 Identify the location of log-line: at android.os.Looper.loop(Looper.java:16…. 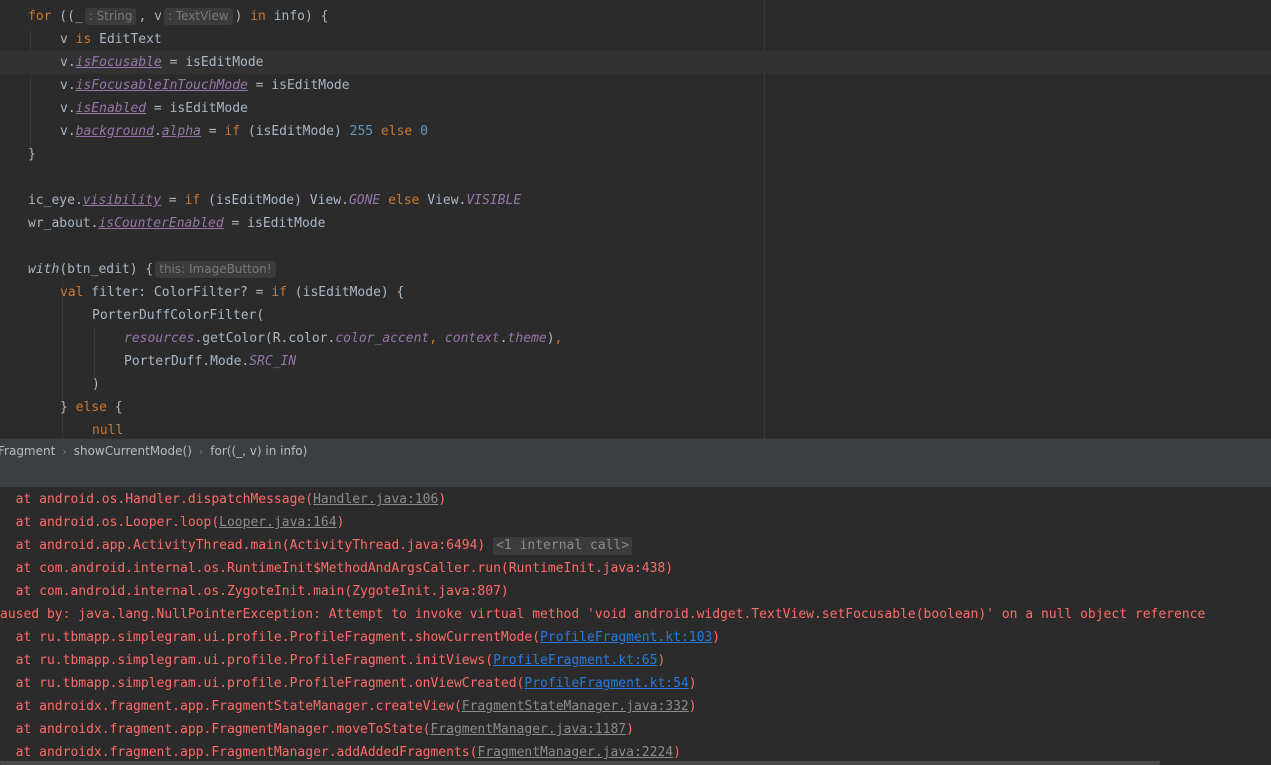
(172, 522).